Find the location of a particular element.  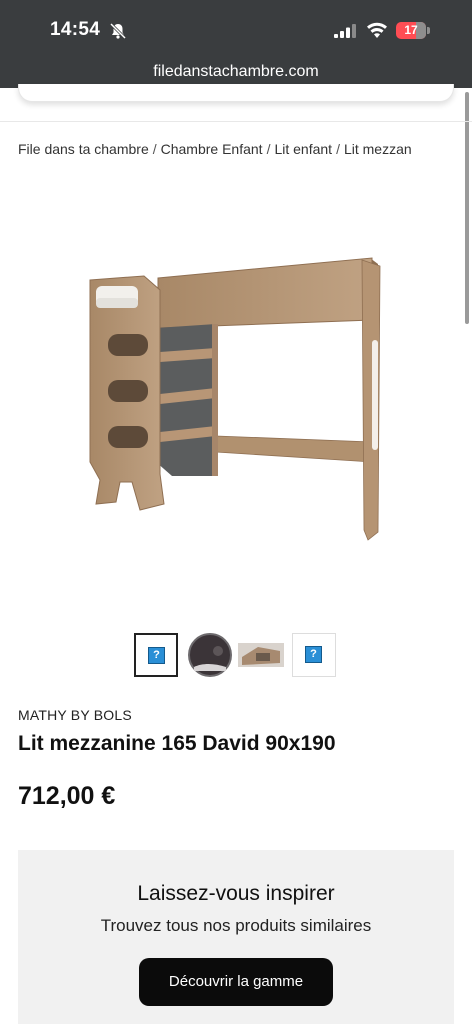

discover-range-button: Découvrir la gamme is located at coordinates (236, 982).